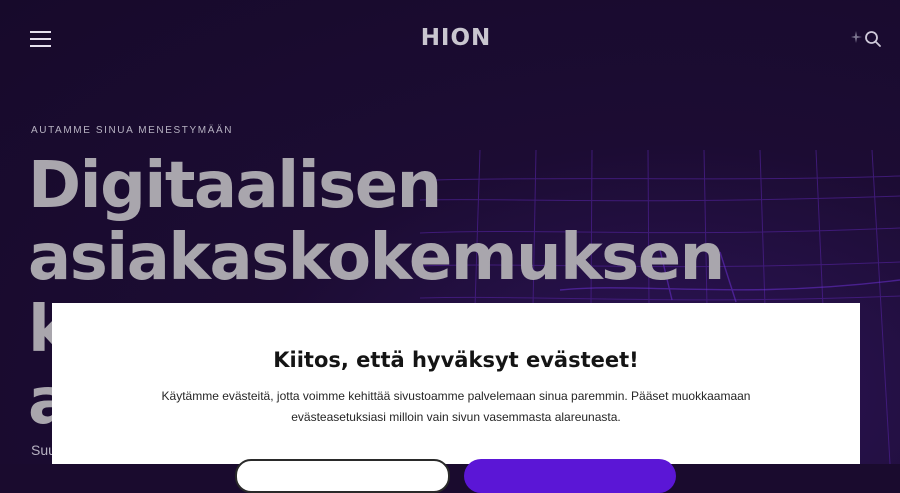  What do you see at coordinates (857, 38) in the screenshot?
I see `sparkle-icon` at bounding box center [857, 38].